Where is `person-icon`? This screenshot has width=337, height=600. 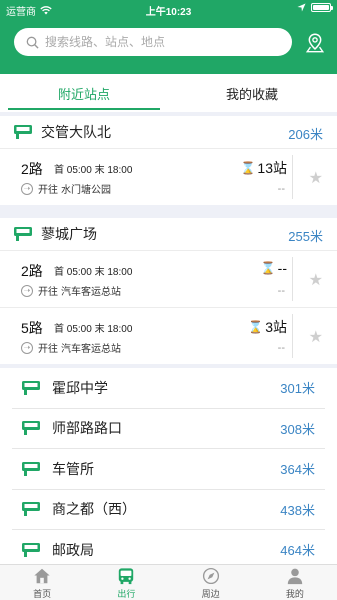
person-icon is located at coordinates (295, 576).